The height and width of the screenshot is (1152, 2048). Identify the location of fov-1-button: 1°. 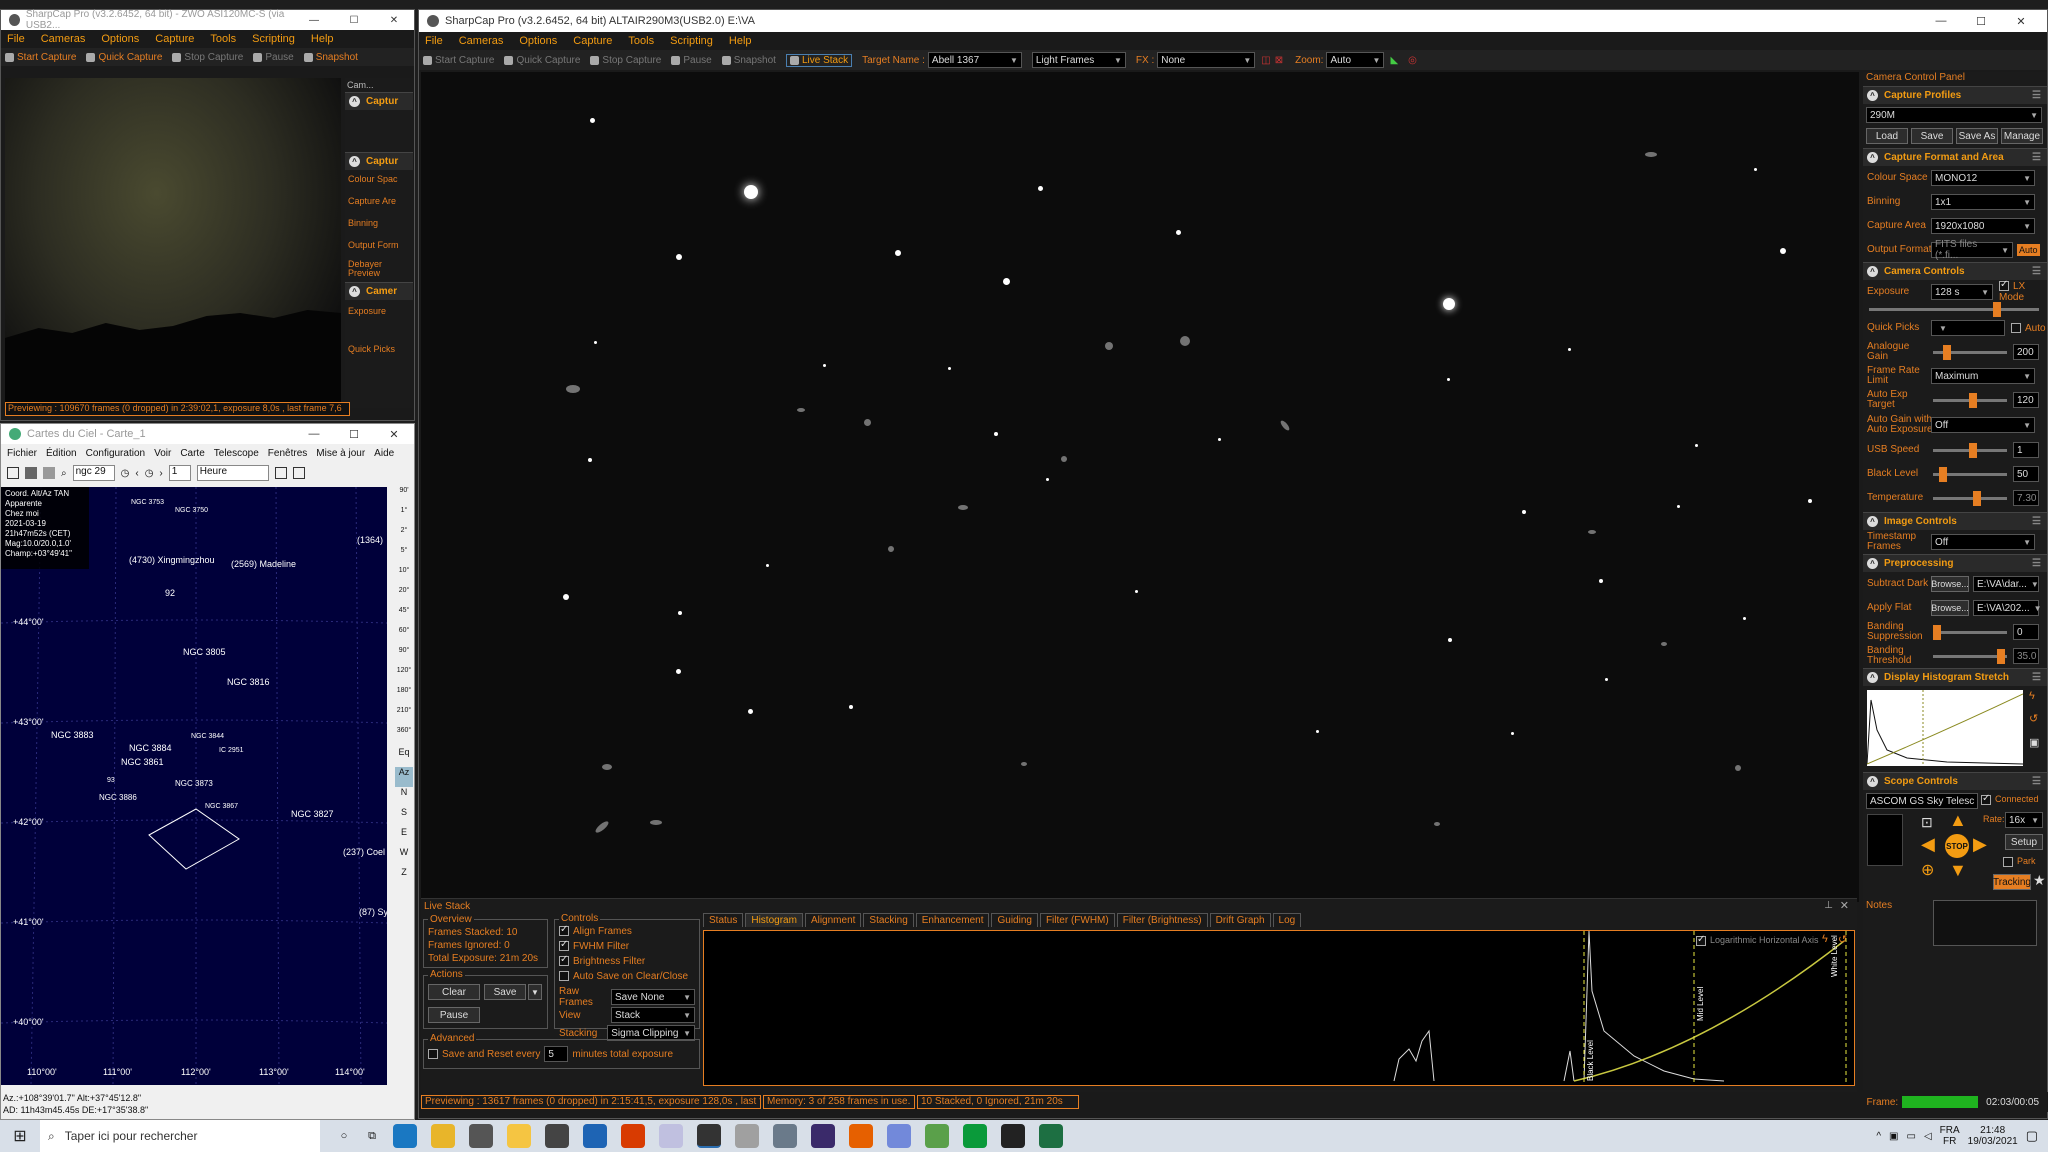
(404, 517).